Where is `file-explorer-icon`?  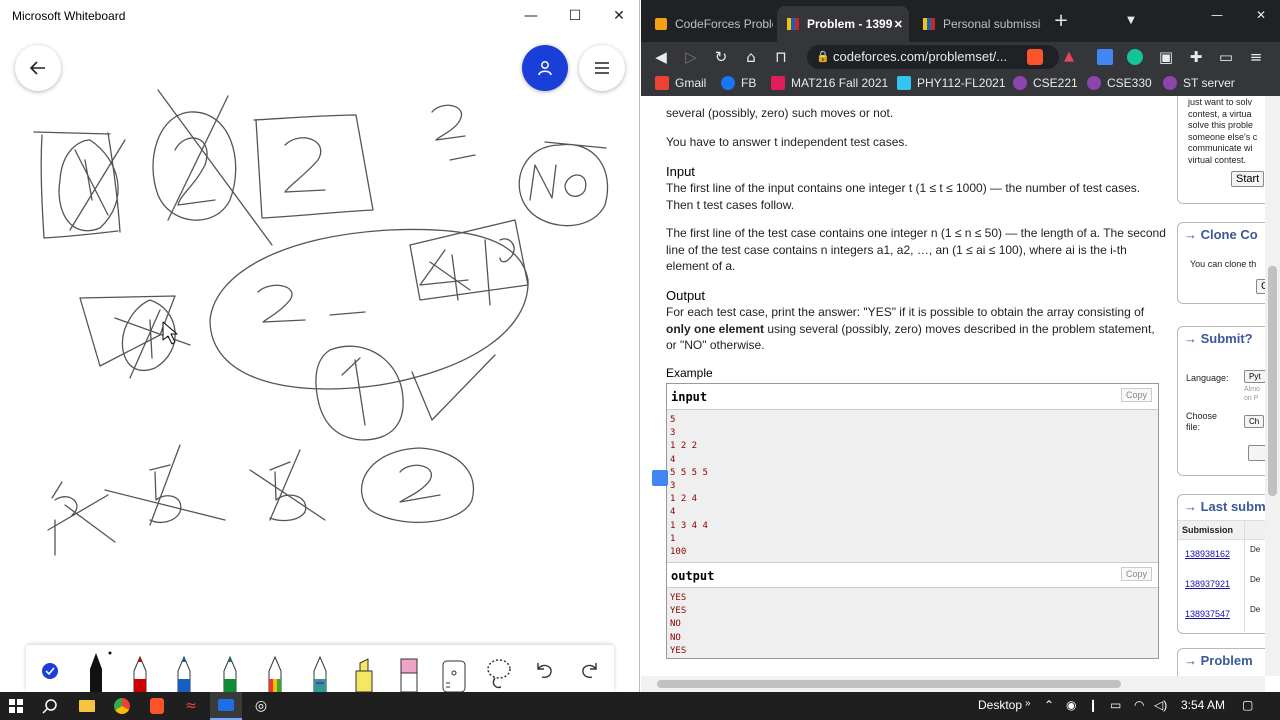
file-explorer-icon is located at coordinates (87, 706).